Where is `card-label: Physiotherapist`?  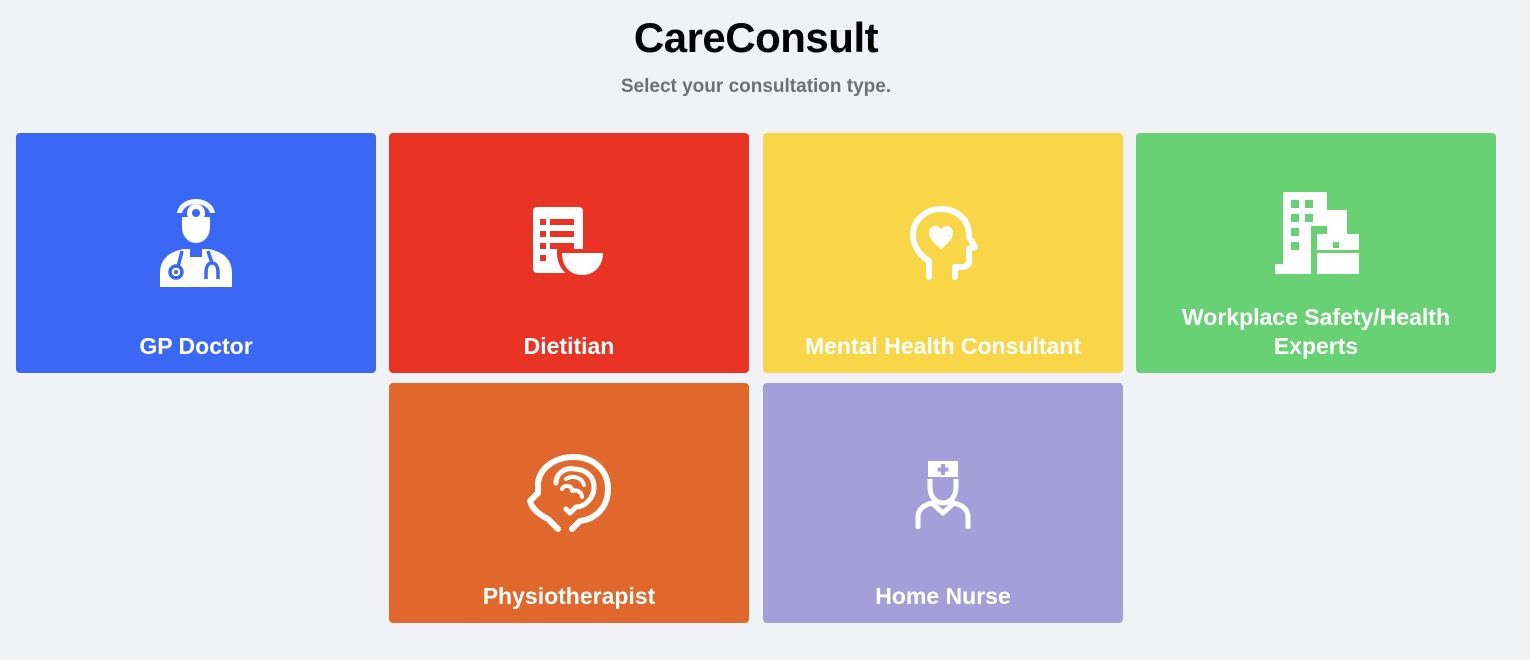
card-label: Physiotherapist is located at coordinates (569, 596).